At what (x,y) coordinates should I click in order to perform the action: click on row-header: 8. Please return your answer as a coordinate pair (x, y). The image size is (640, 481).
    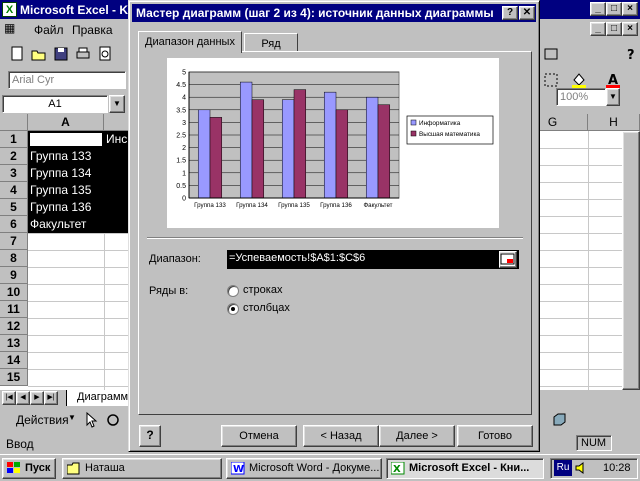
    Looking at the image, I should click on (14, 258).